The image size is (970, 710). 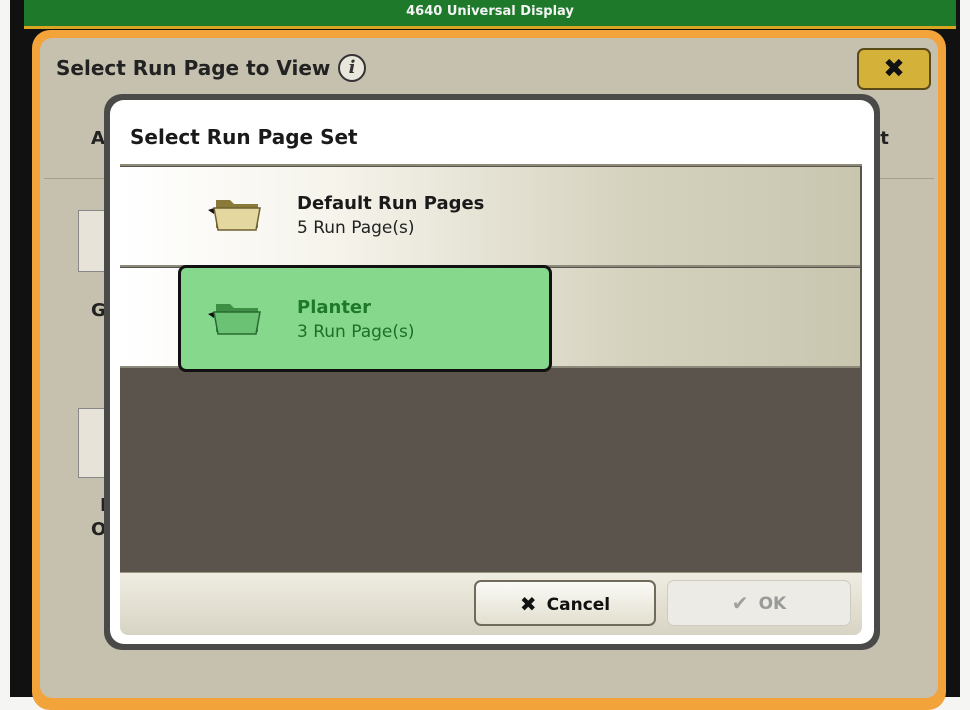 I want to click on close-icon: ✖, so click(x=894, y=69).